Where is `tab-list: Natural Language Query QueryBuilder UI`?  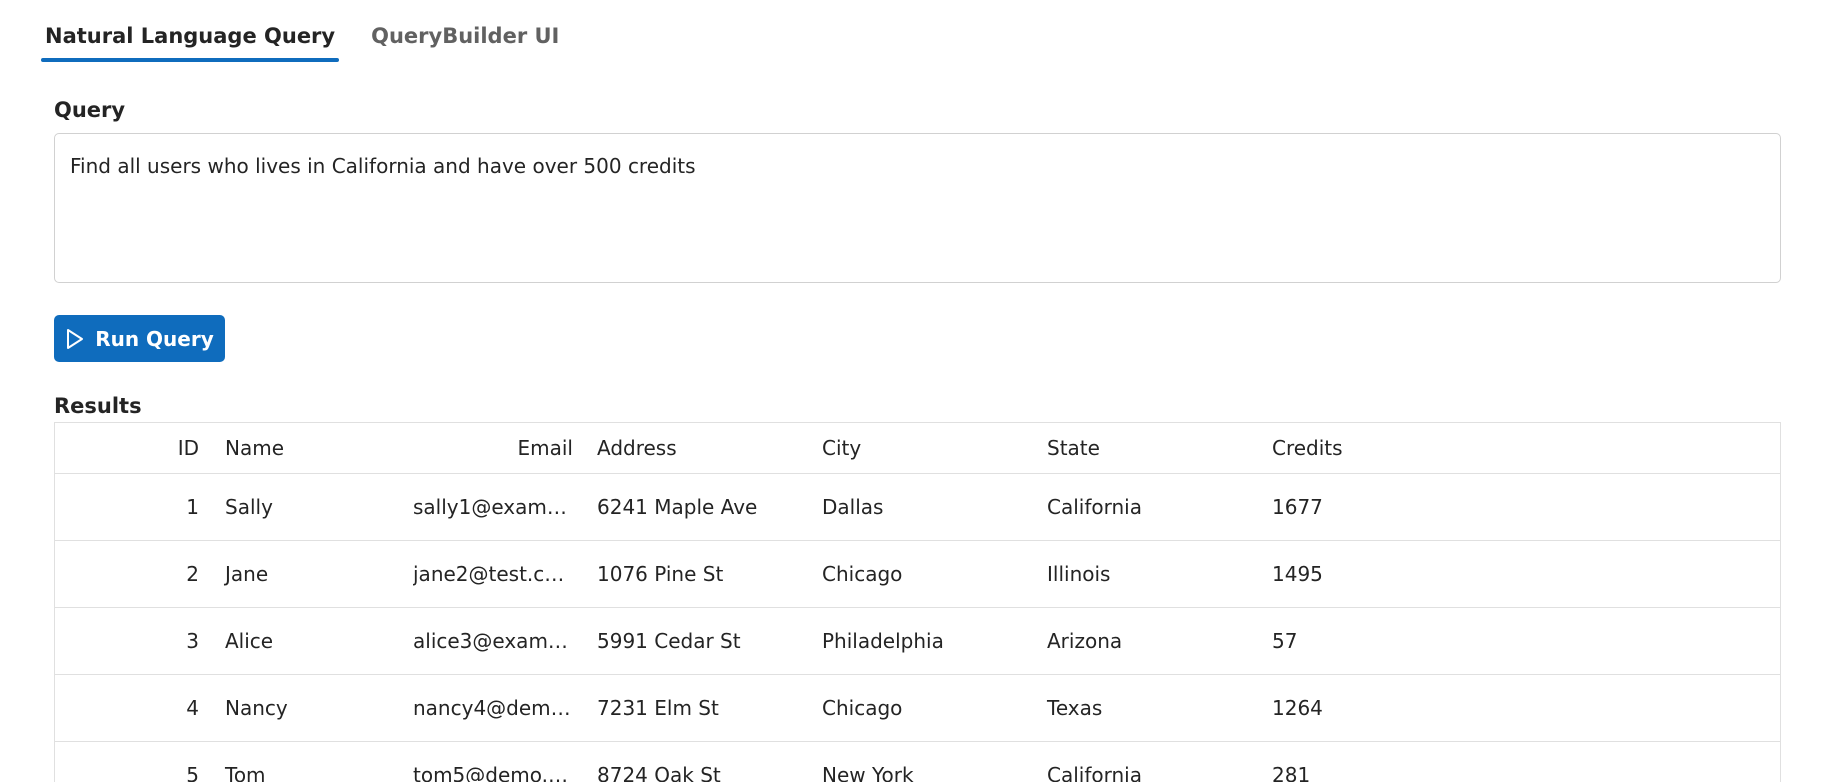
tab-list: Natural Language Query QueryBuilder UI is located at coordinates (313, 38).